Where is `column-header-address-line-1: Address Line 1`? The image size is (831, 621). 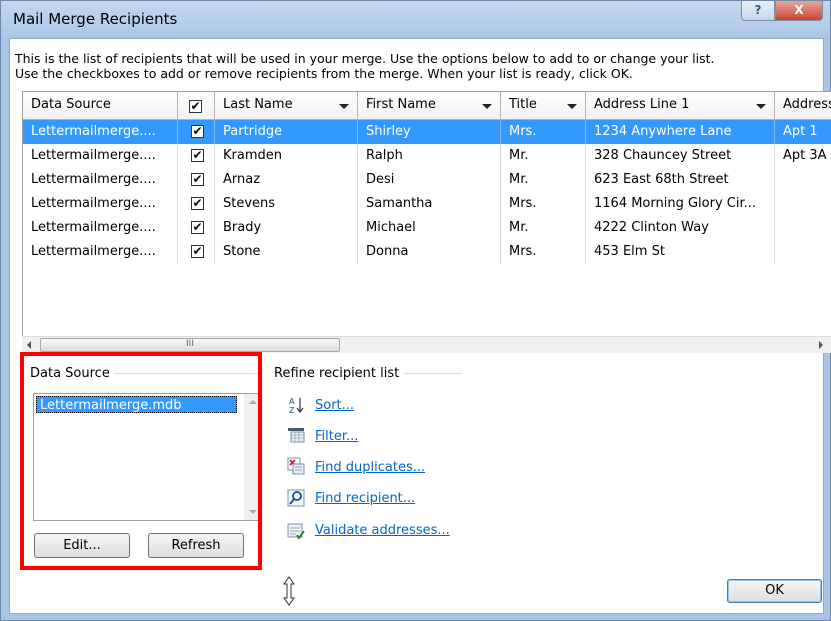 column-header-address-line-1: Address Line 1 is located at coordinates (680, 106).